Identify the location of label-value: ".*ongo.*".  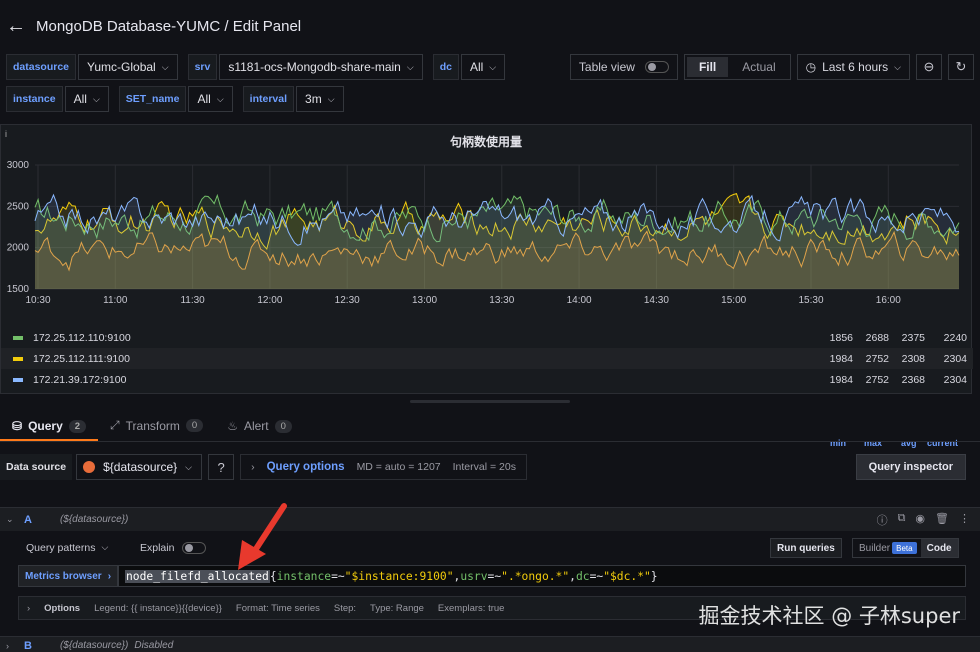
(535, 576).